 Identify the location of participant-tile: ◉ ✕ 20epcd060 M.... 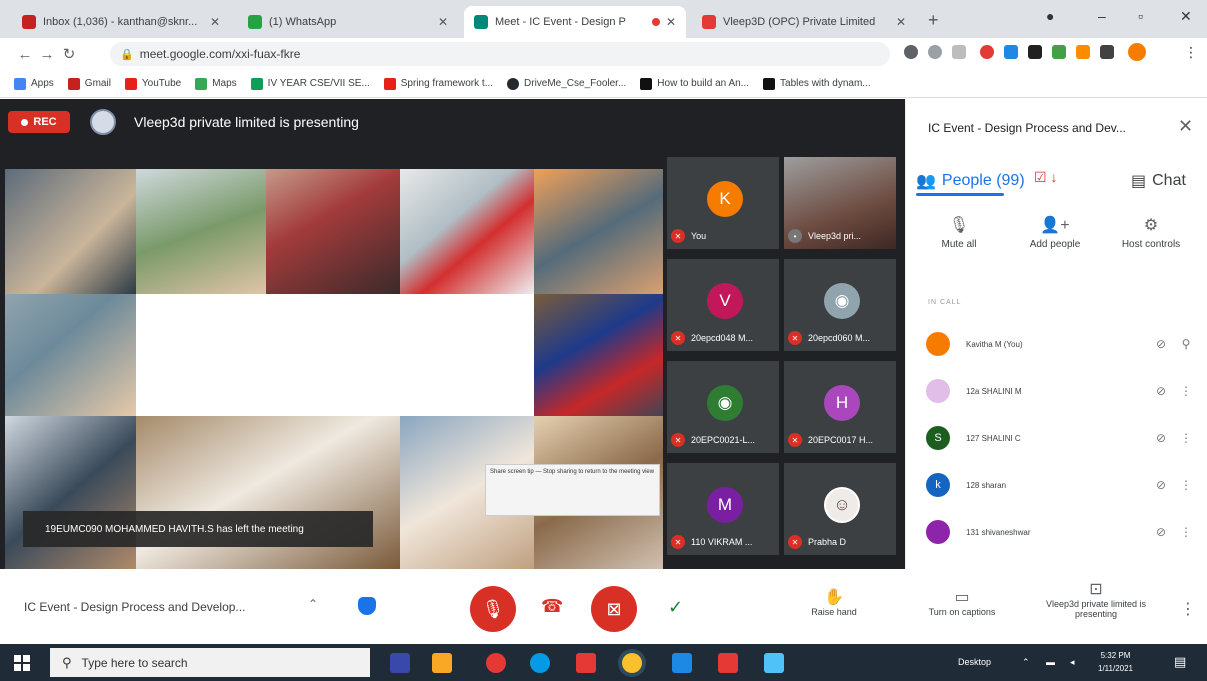
(840, 305).